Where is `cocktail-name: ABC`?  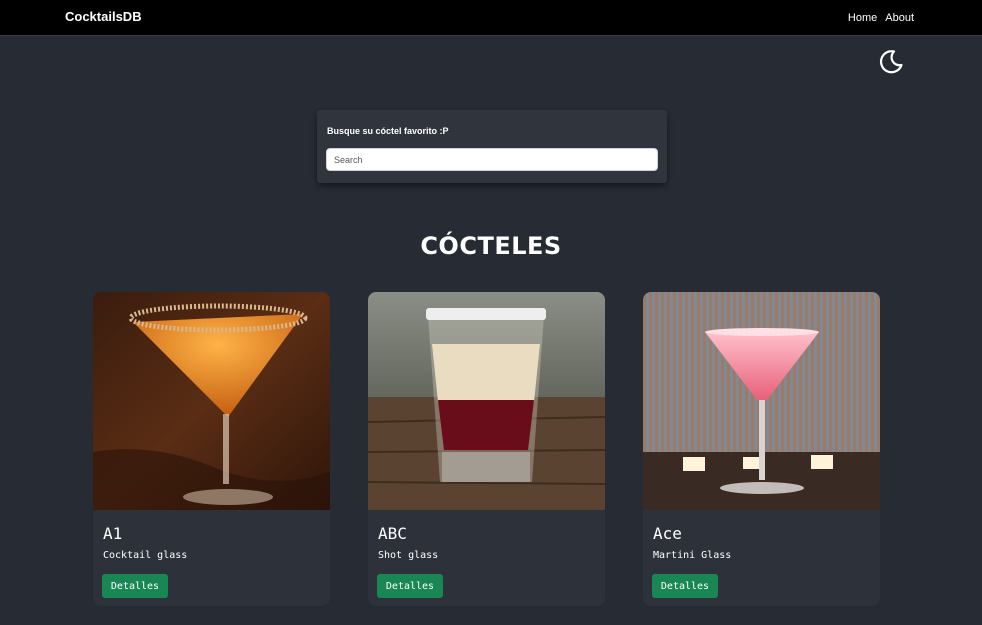 cocktail-name: ABC is located at coordinates (392, 533).